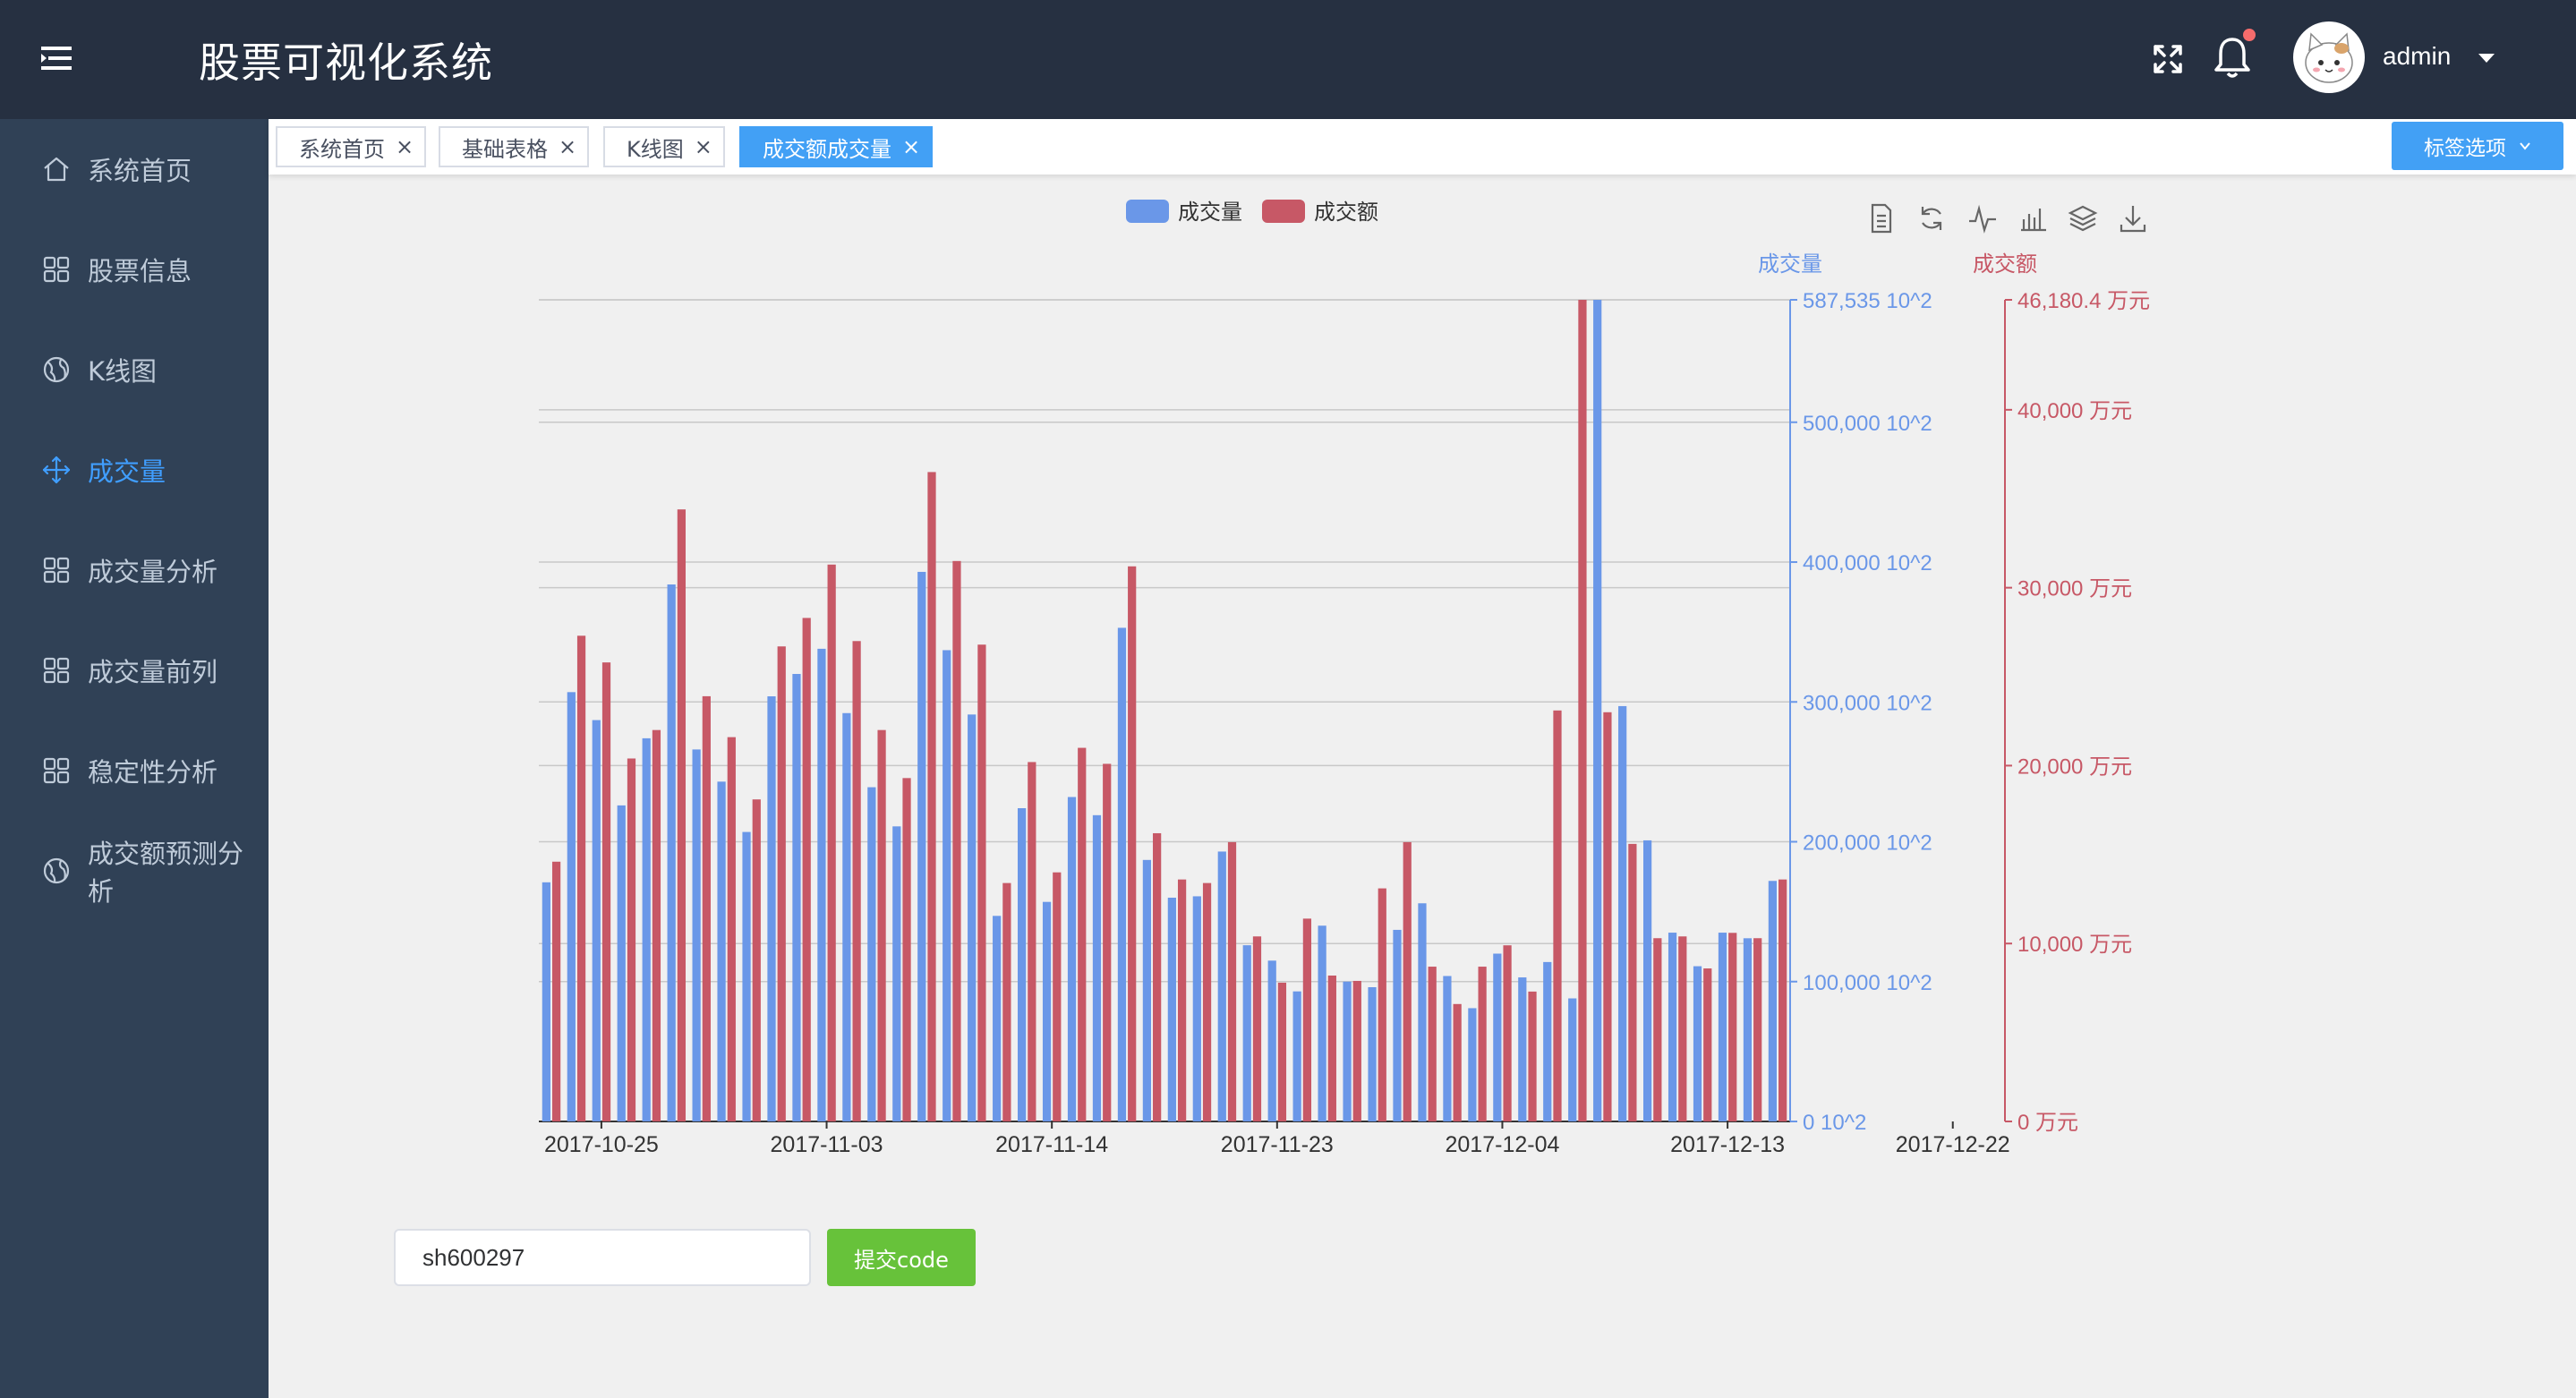 The image size is (2576, 1398). I want to click on volume-axis-label: 300,000 10^2, so click(1867, 703).